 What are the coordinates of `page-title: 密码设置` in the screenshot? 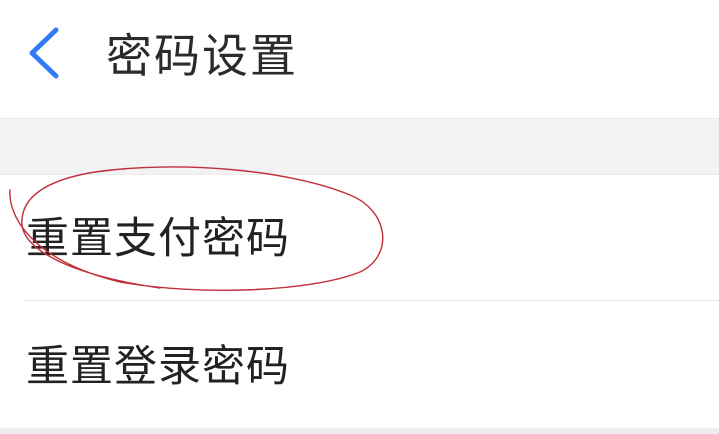 It's located at (202, 56).